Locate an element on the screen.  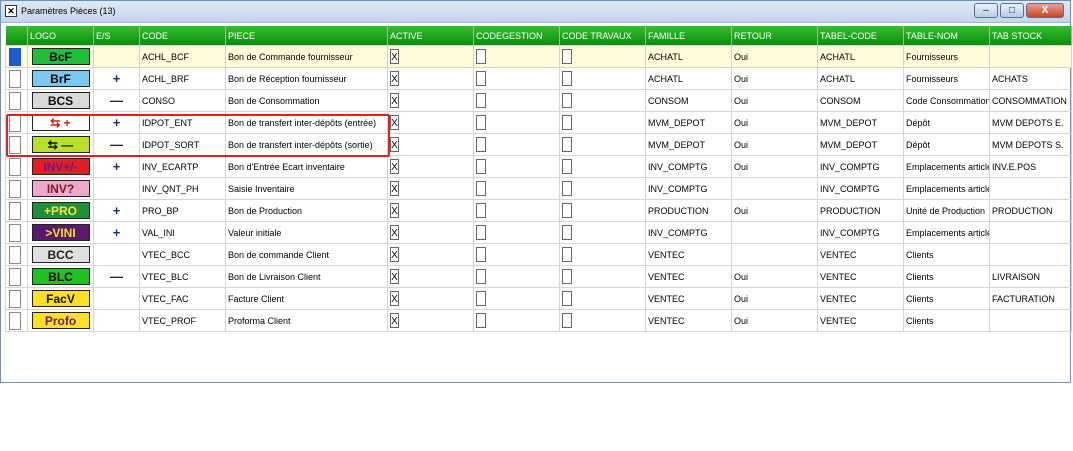
piece-cell: Saisie Inventaire is located at coordinates (306, 188).